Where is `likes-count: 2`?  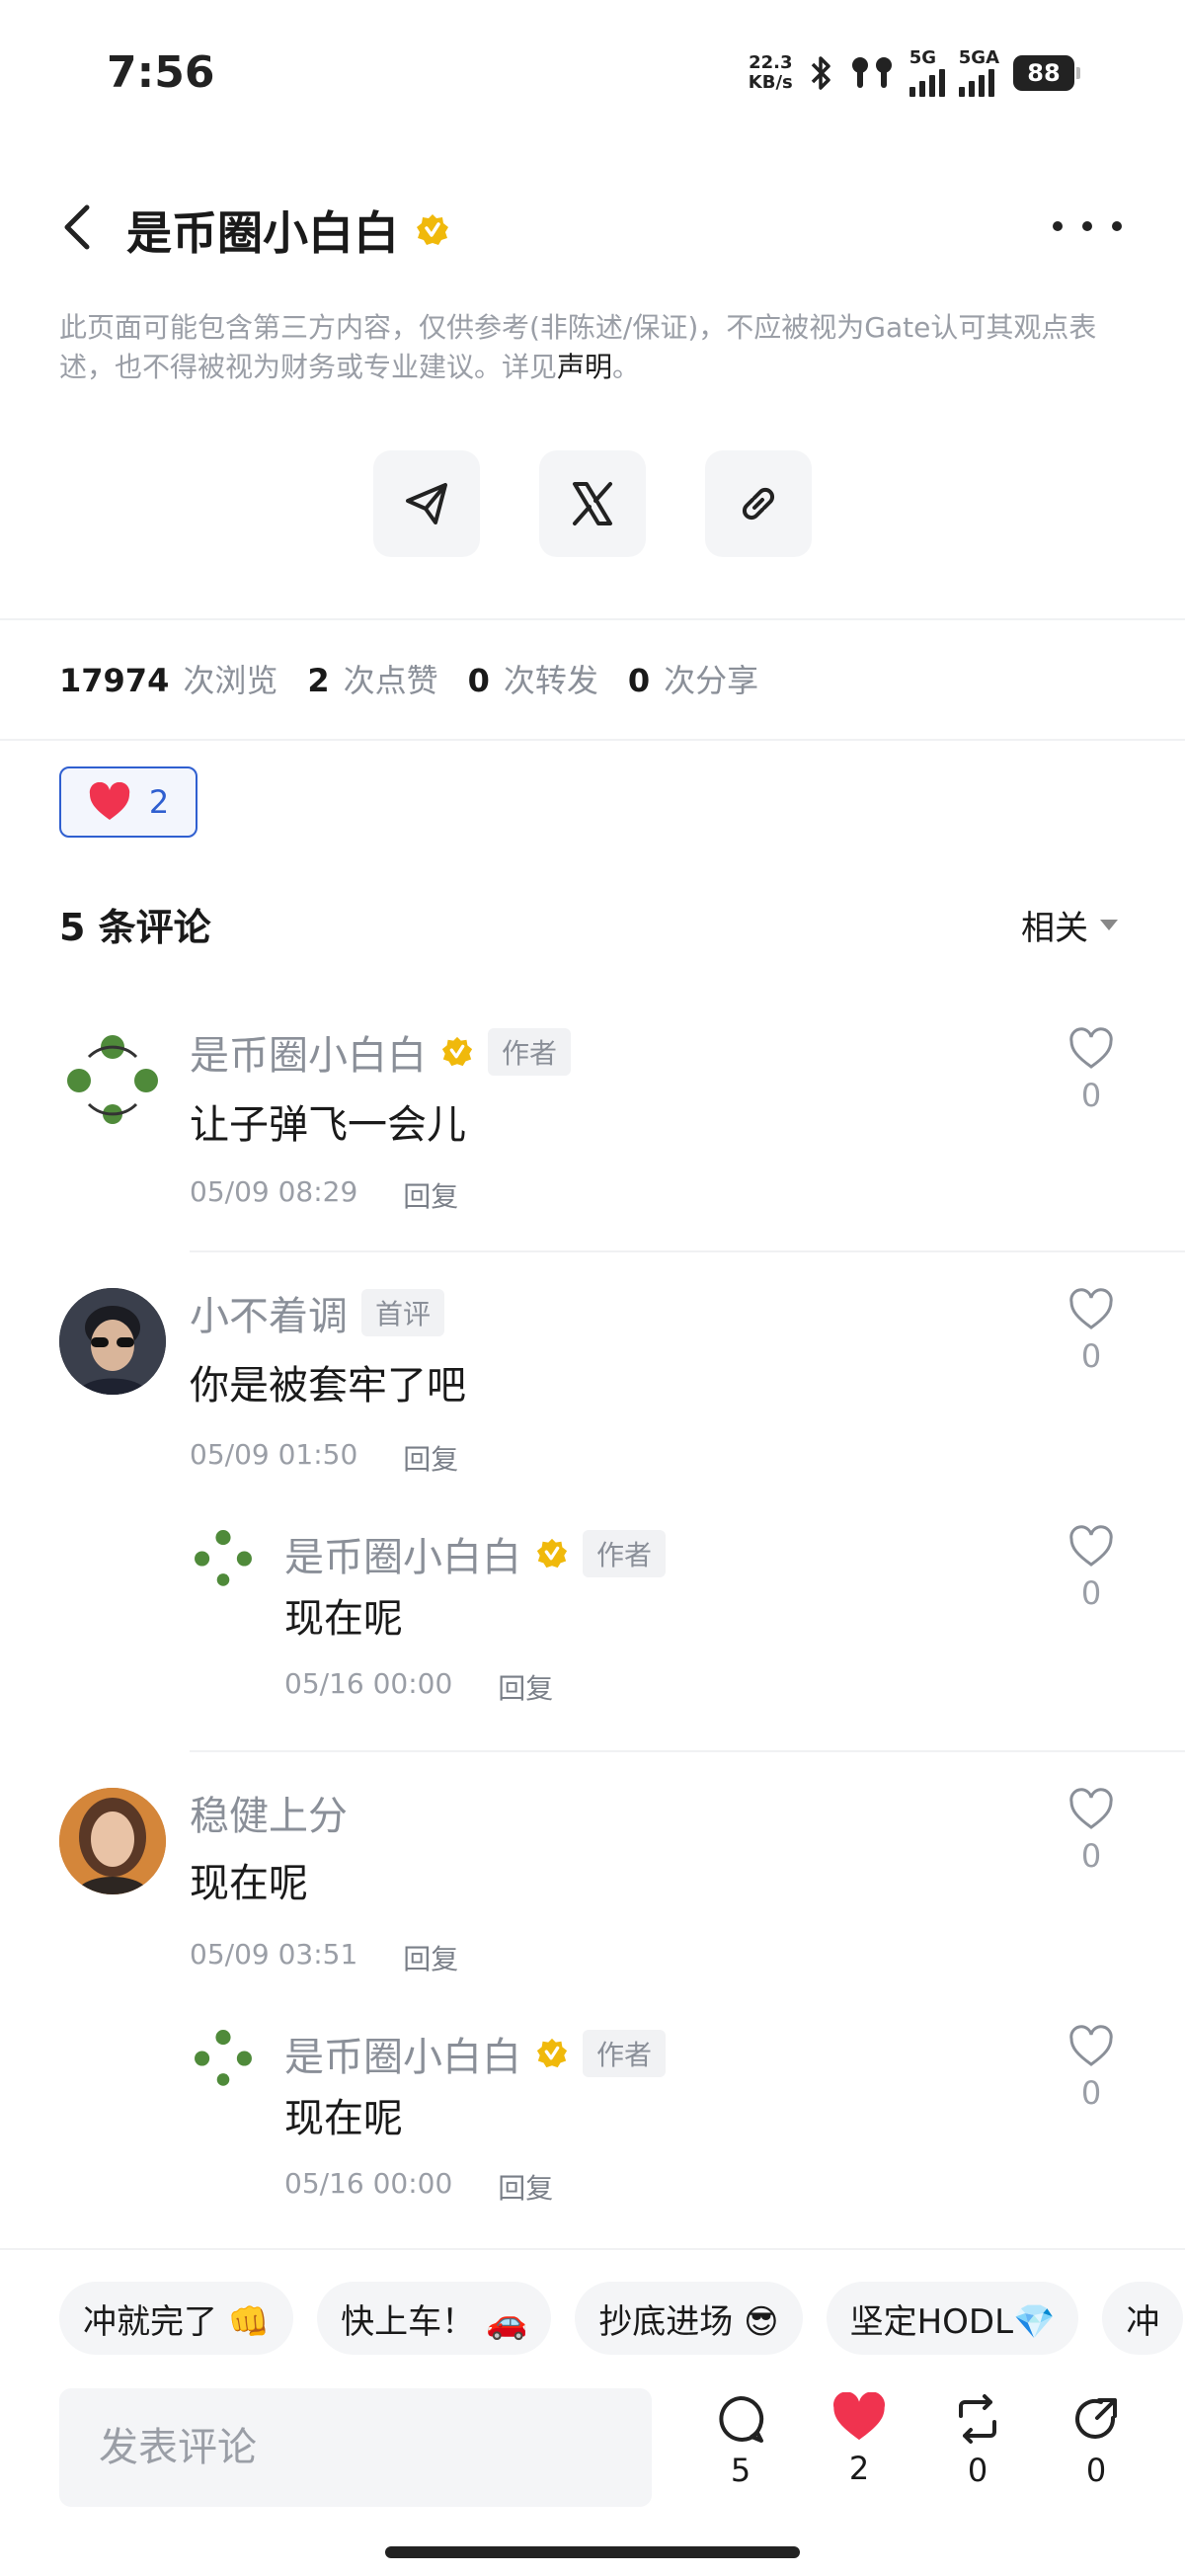 likes-count: 2 is located at coordinates (318, 680).